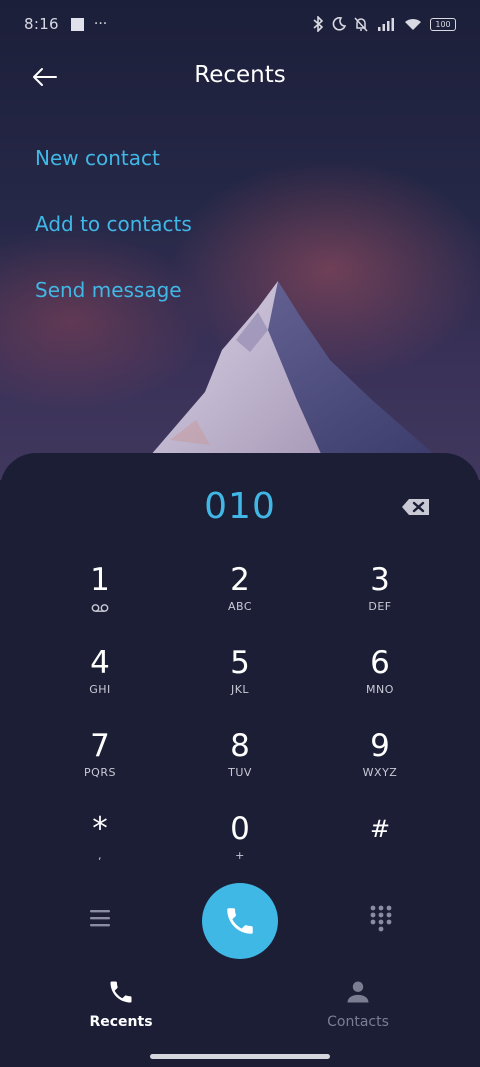  Describe the element at coordinates (380, 847) in the screenshot. I see `key-hash: #` at that location.